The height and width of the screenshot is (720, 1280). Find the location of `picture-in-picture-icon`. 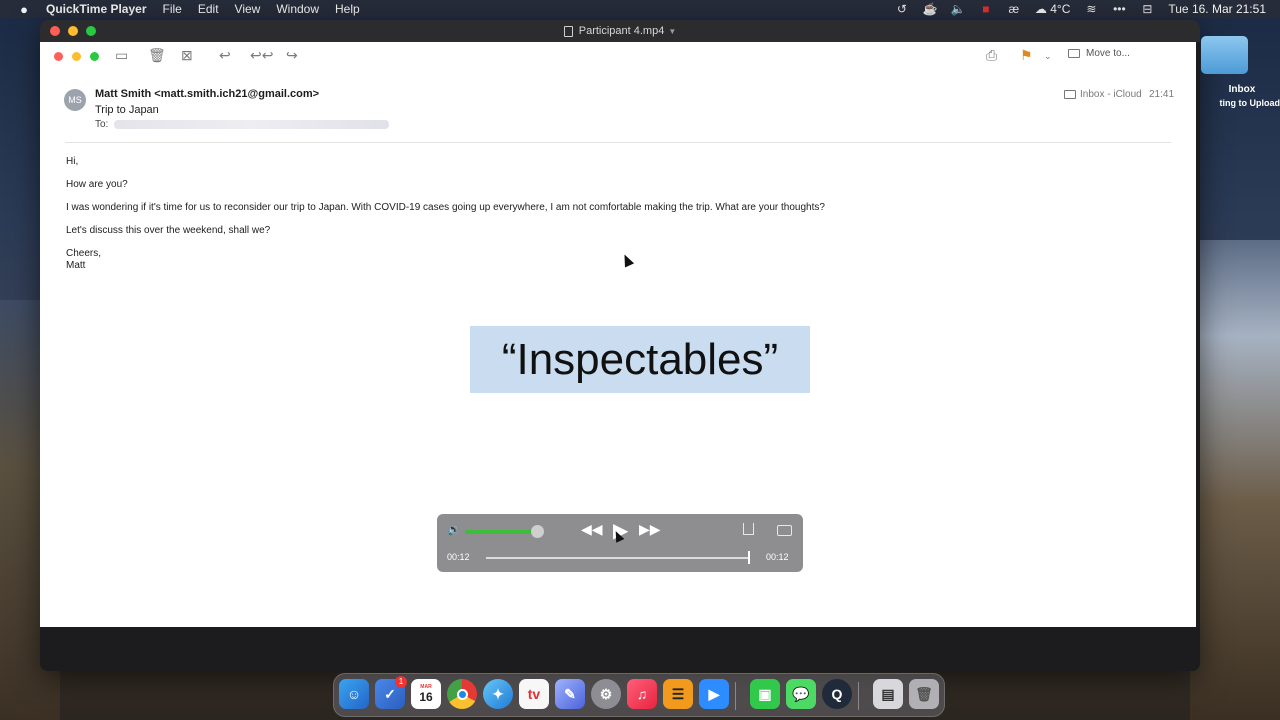

picture-in-picture-icon is located at coordinates (784, 530).